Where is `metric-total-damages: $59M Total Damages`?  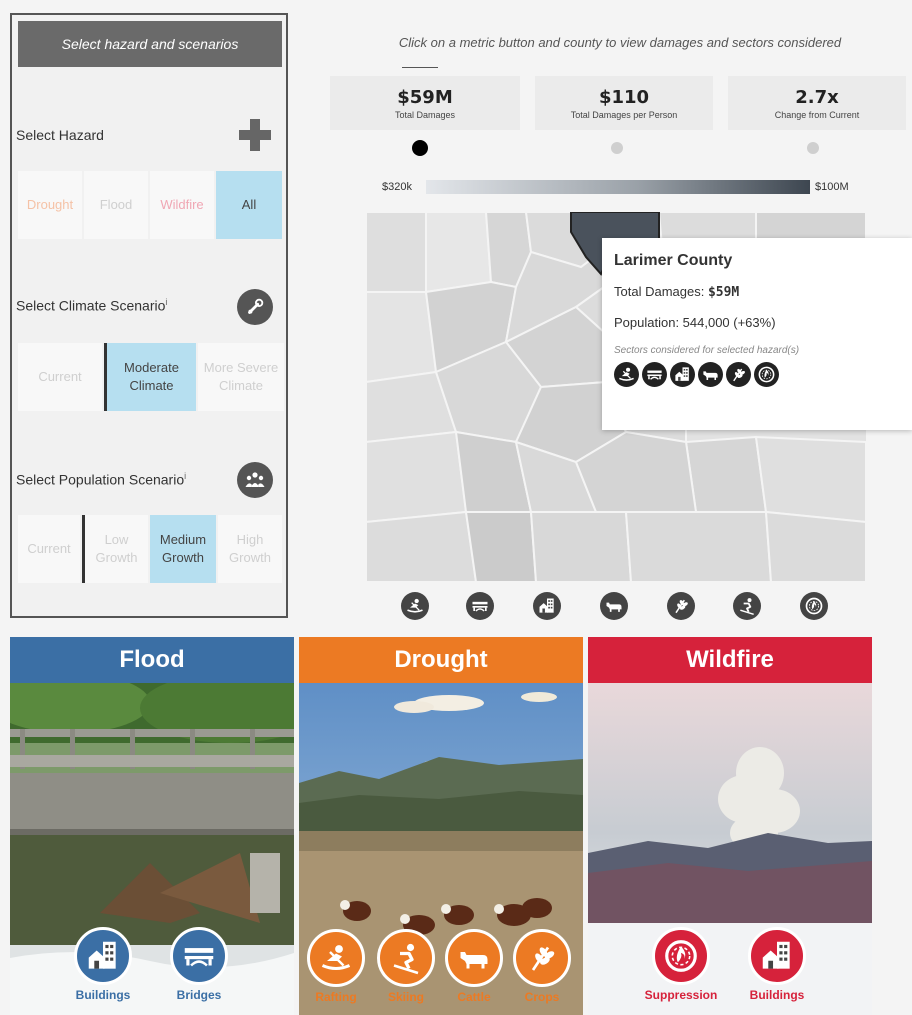 metric-total-damages: $59M Total Damages is located at coordinates (425, 103).